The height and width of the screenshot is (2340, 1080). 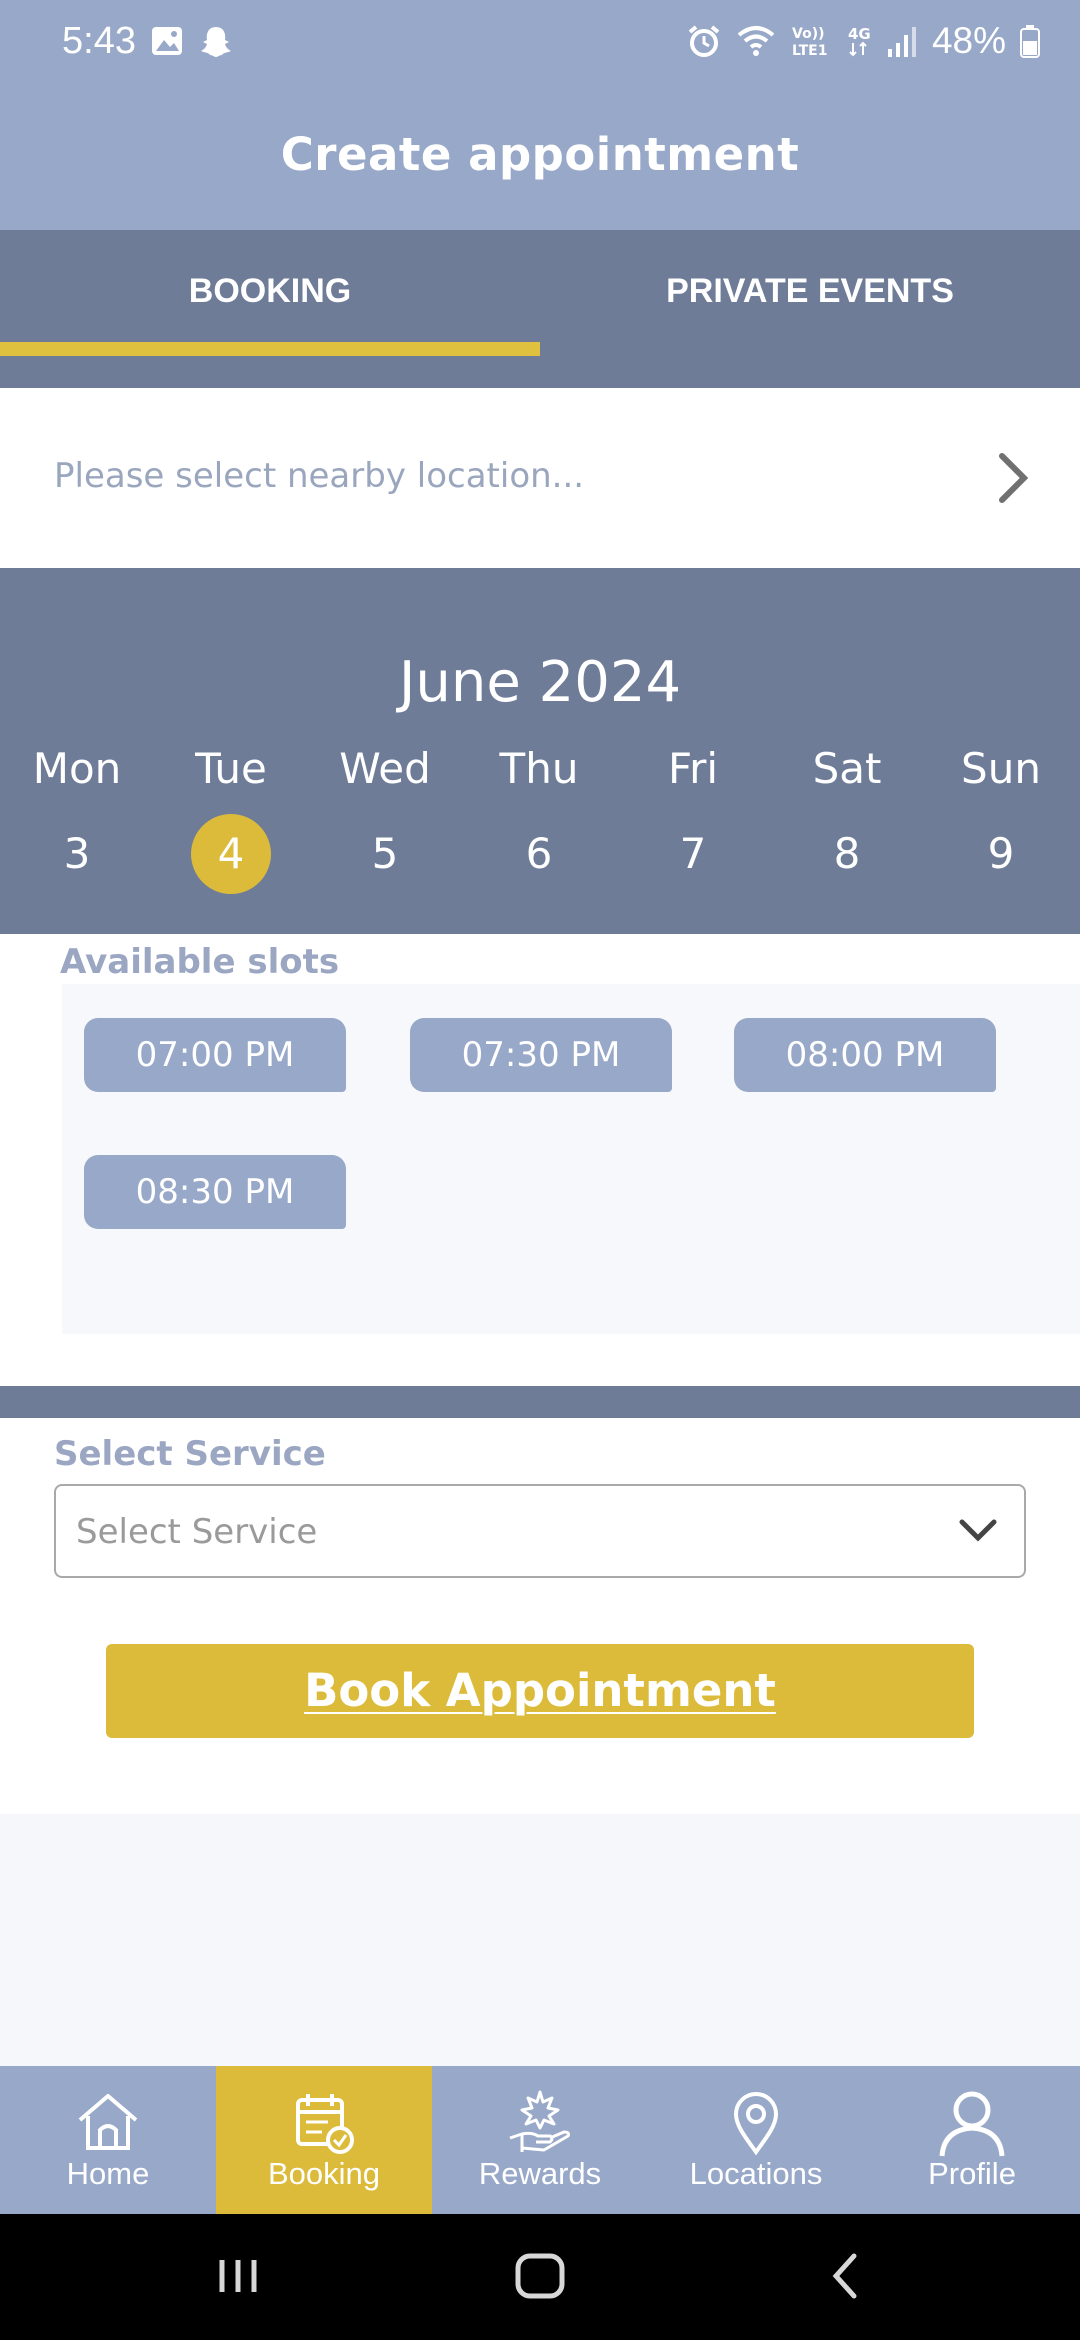 What do you see at coordinates (1001, 853) in the screenshot?
I see `day-number: 9` at bounding box center [1001, 853].